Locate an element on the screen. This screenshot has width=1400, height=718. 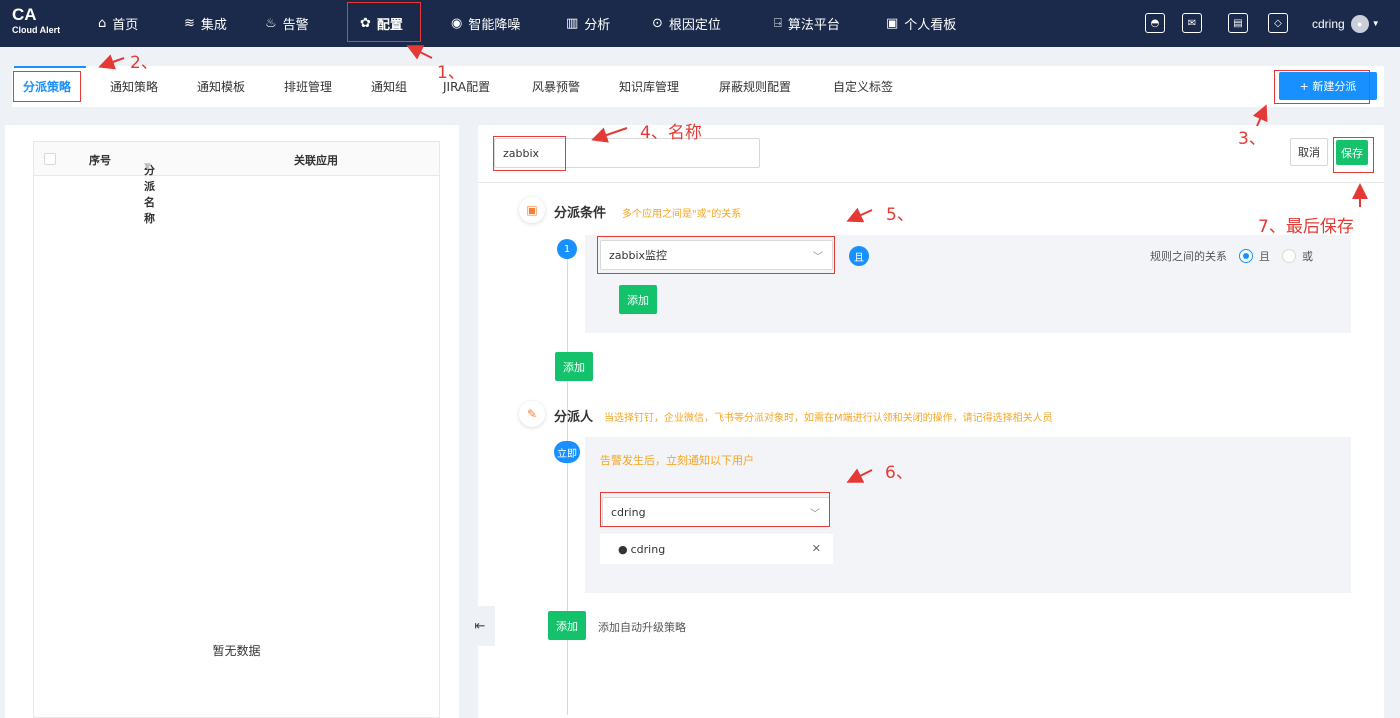
avatar: ● is located at coordinates (1359, 23).